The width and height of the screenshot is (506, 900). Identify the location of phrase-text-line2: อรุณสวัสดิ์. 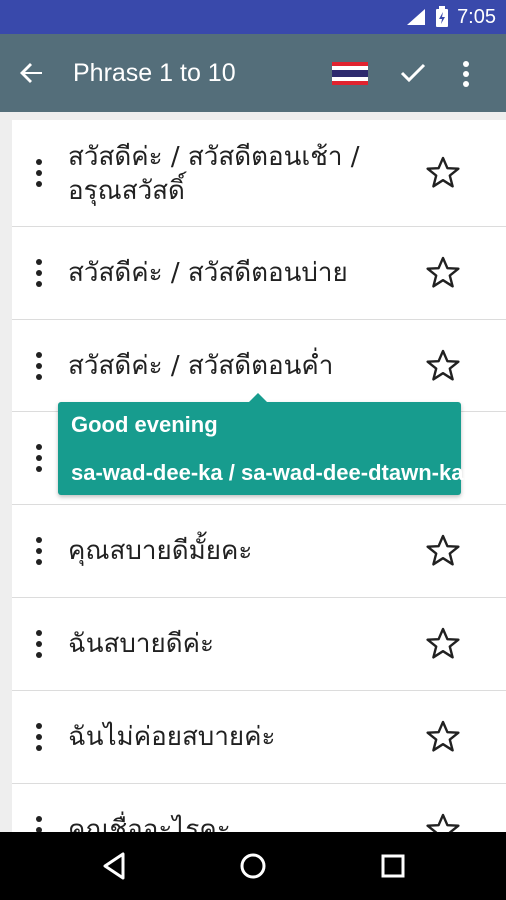
(126, 191).